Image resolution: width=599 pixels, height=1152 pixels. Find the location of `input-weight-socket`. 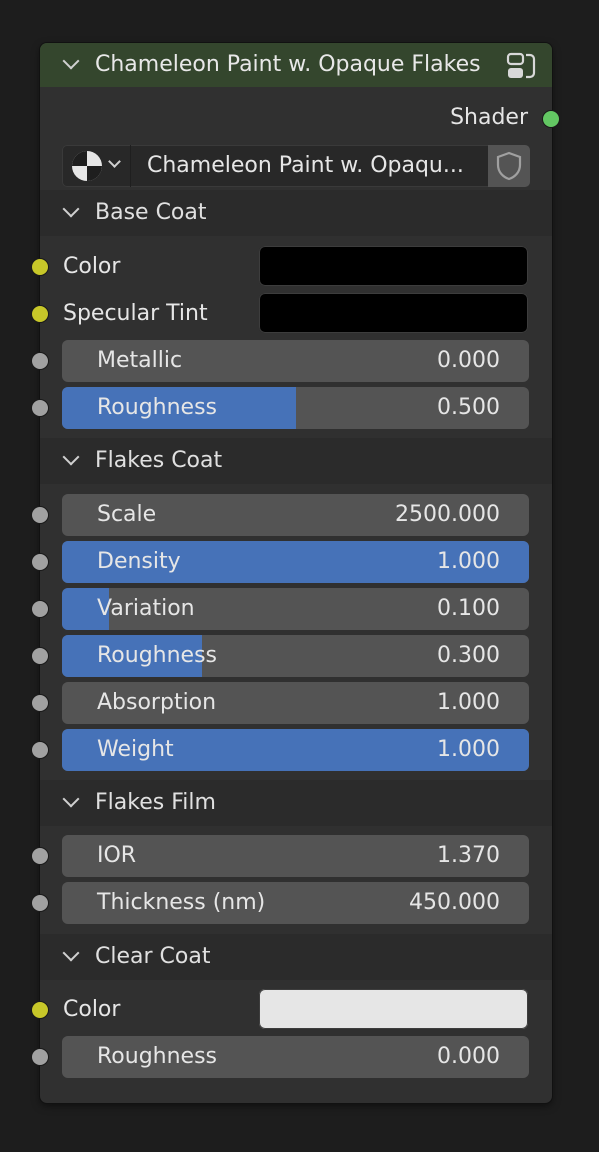

input-weight-socket is located at coordinates (40, 750).